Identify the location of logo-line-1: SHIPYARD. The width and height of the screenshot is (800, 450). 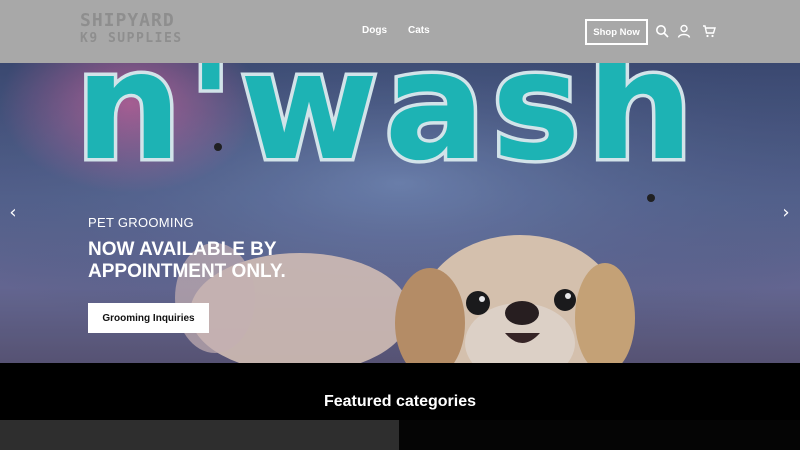
(127, 20).